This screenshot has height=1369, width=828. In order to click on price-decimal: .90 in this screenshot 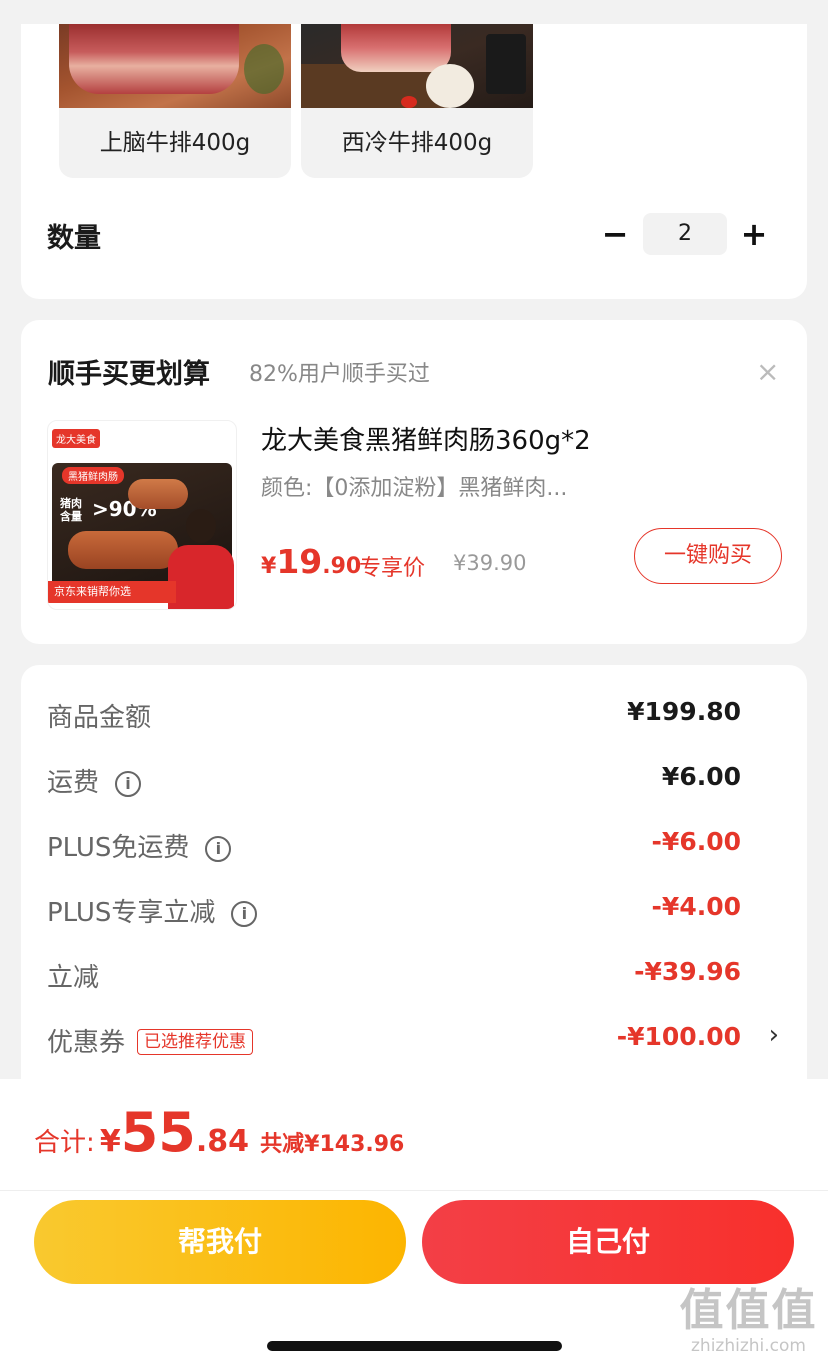, I will do `click(342, 566)`.